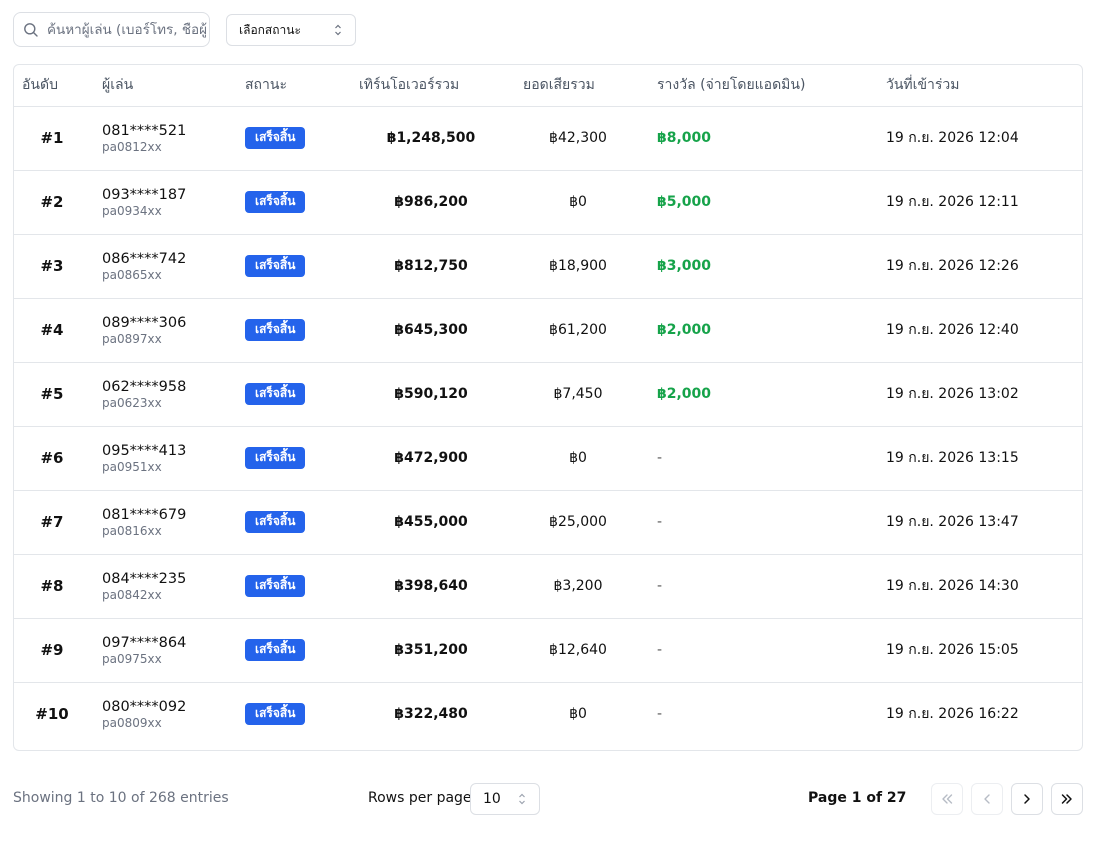 Image resolution: width=1096 pixels, height=843 pixels. I want to click on rank-cell: #6, so click(52, 457).